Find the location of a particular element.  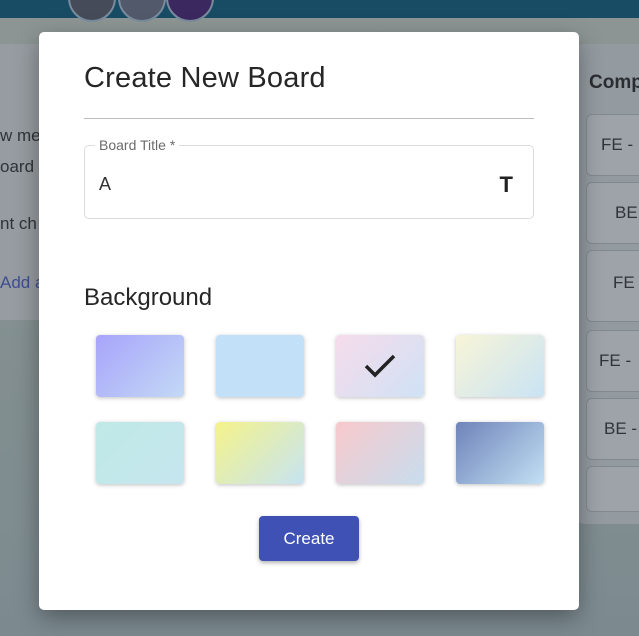

background-option-lavender-gradient is located at coordinates (140, 366).